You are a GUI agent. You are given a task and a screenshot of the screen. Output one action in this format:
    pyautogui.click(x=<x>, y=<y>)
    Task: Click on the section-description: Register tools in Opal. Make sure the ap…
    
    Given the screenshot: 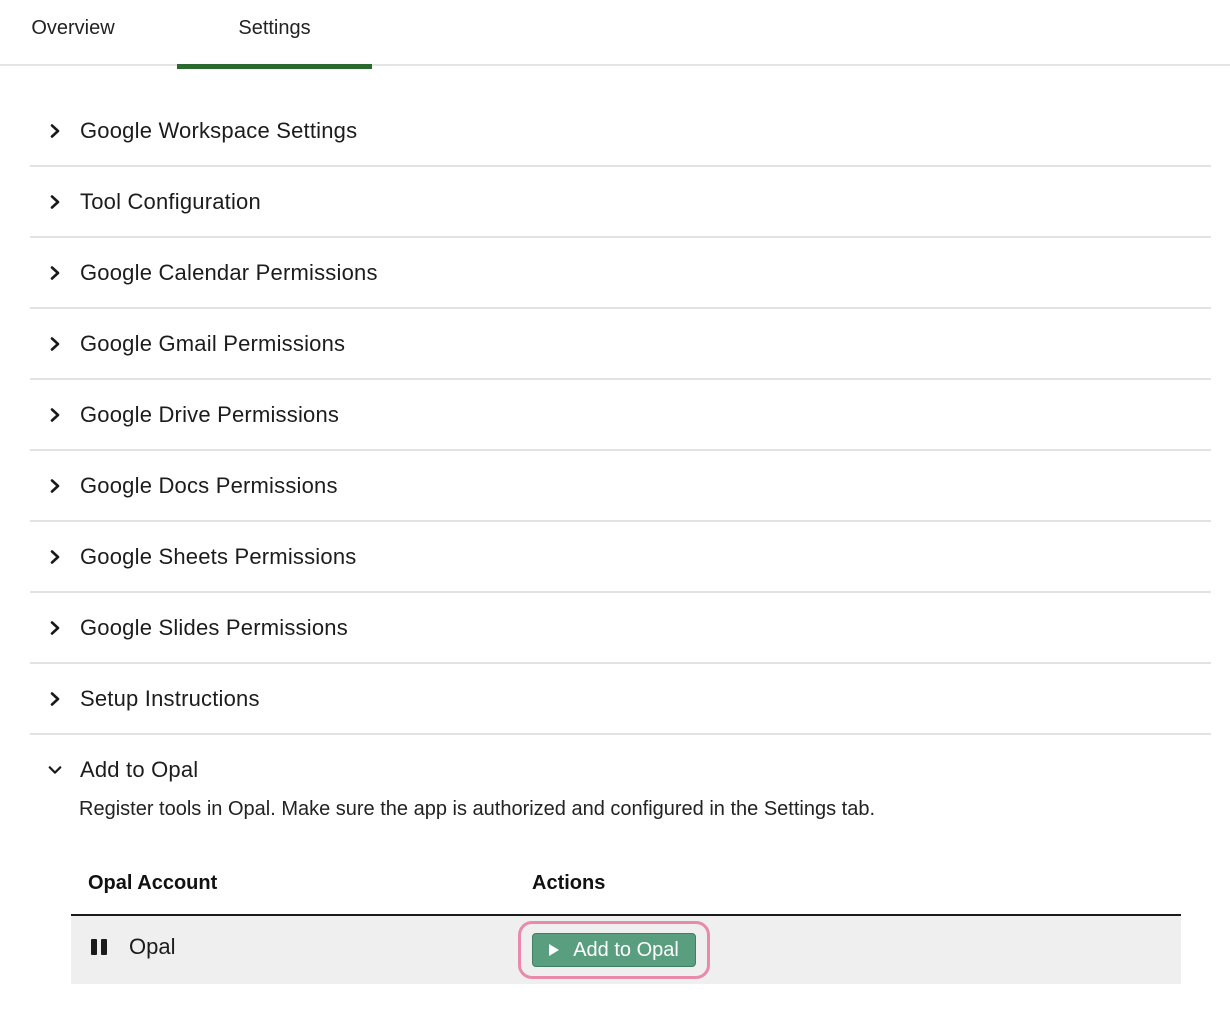 What is the action you would take?
    pyautogui.click(x=477, y=809)
    